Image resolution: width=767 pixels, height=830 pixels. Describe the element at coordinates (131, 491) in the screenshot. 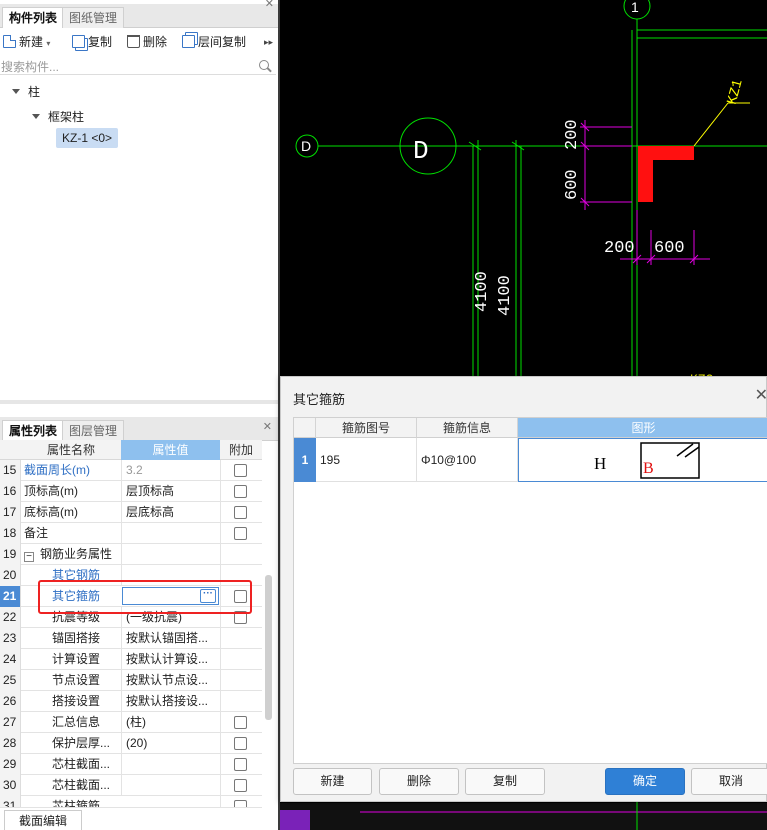

I see `property-row: 16 顶标高(m) 层顶标高` at that location.